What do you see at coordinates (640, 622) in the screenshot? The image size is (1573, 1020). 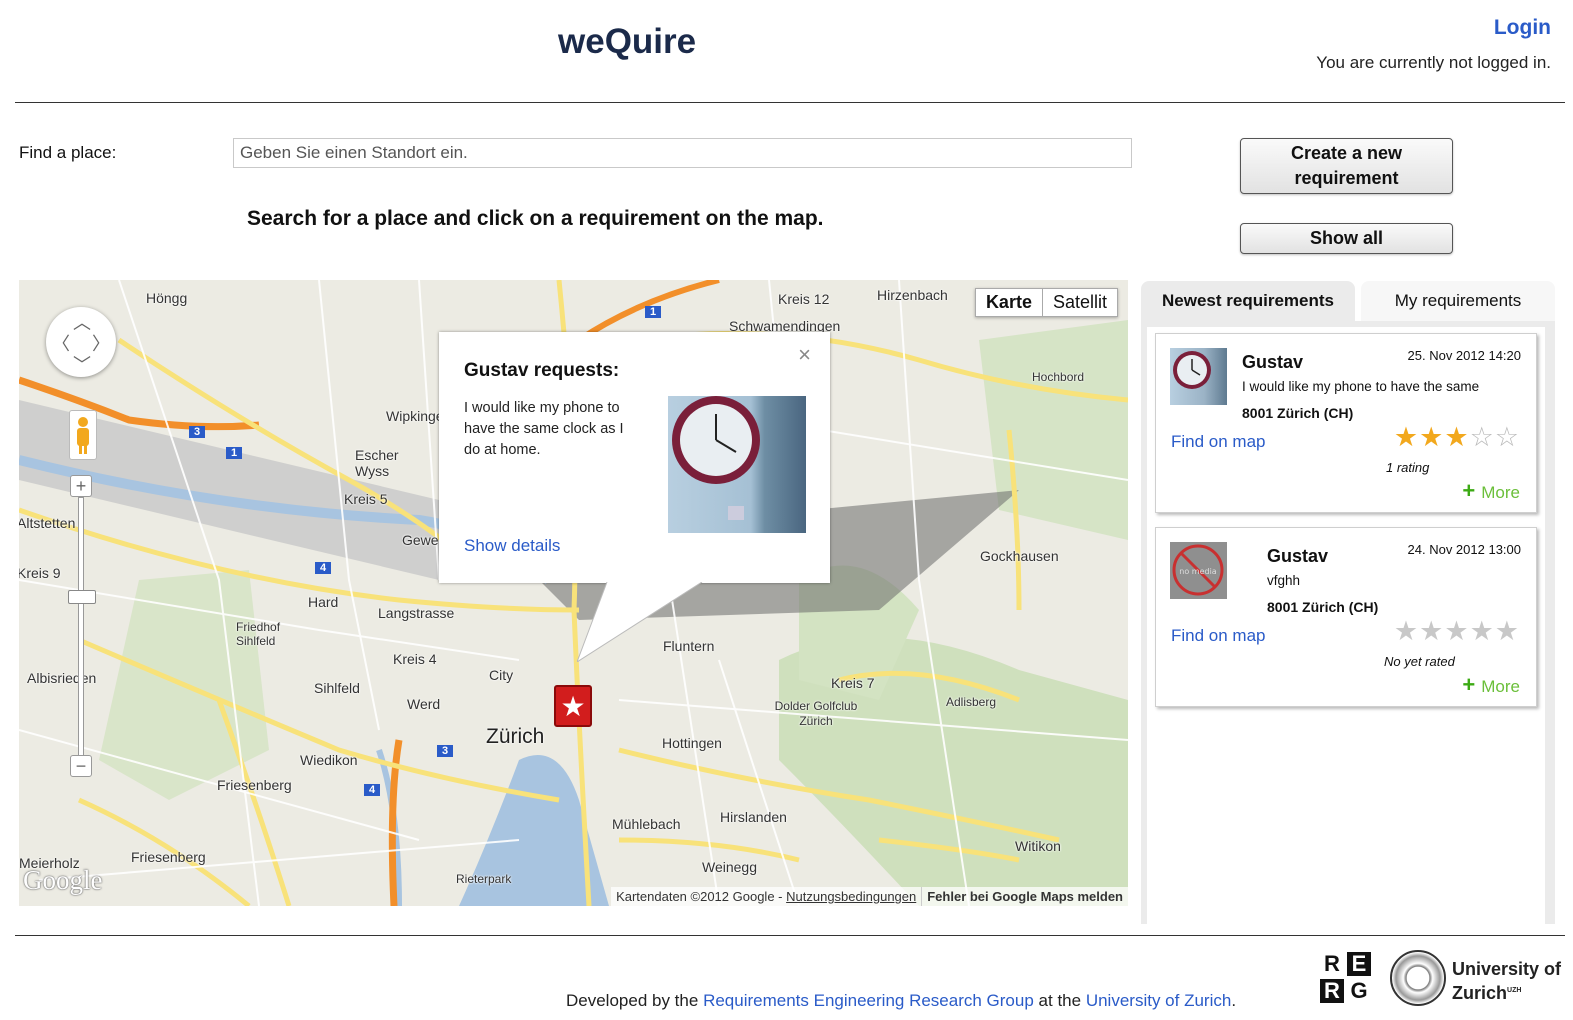 I see `info-window-tail` at bounding box center [640, 622].